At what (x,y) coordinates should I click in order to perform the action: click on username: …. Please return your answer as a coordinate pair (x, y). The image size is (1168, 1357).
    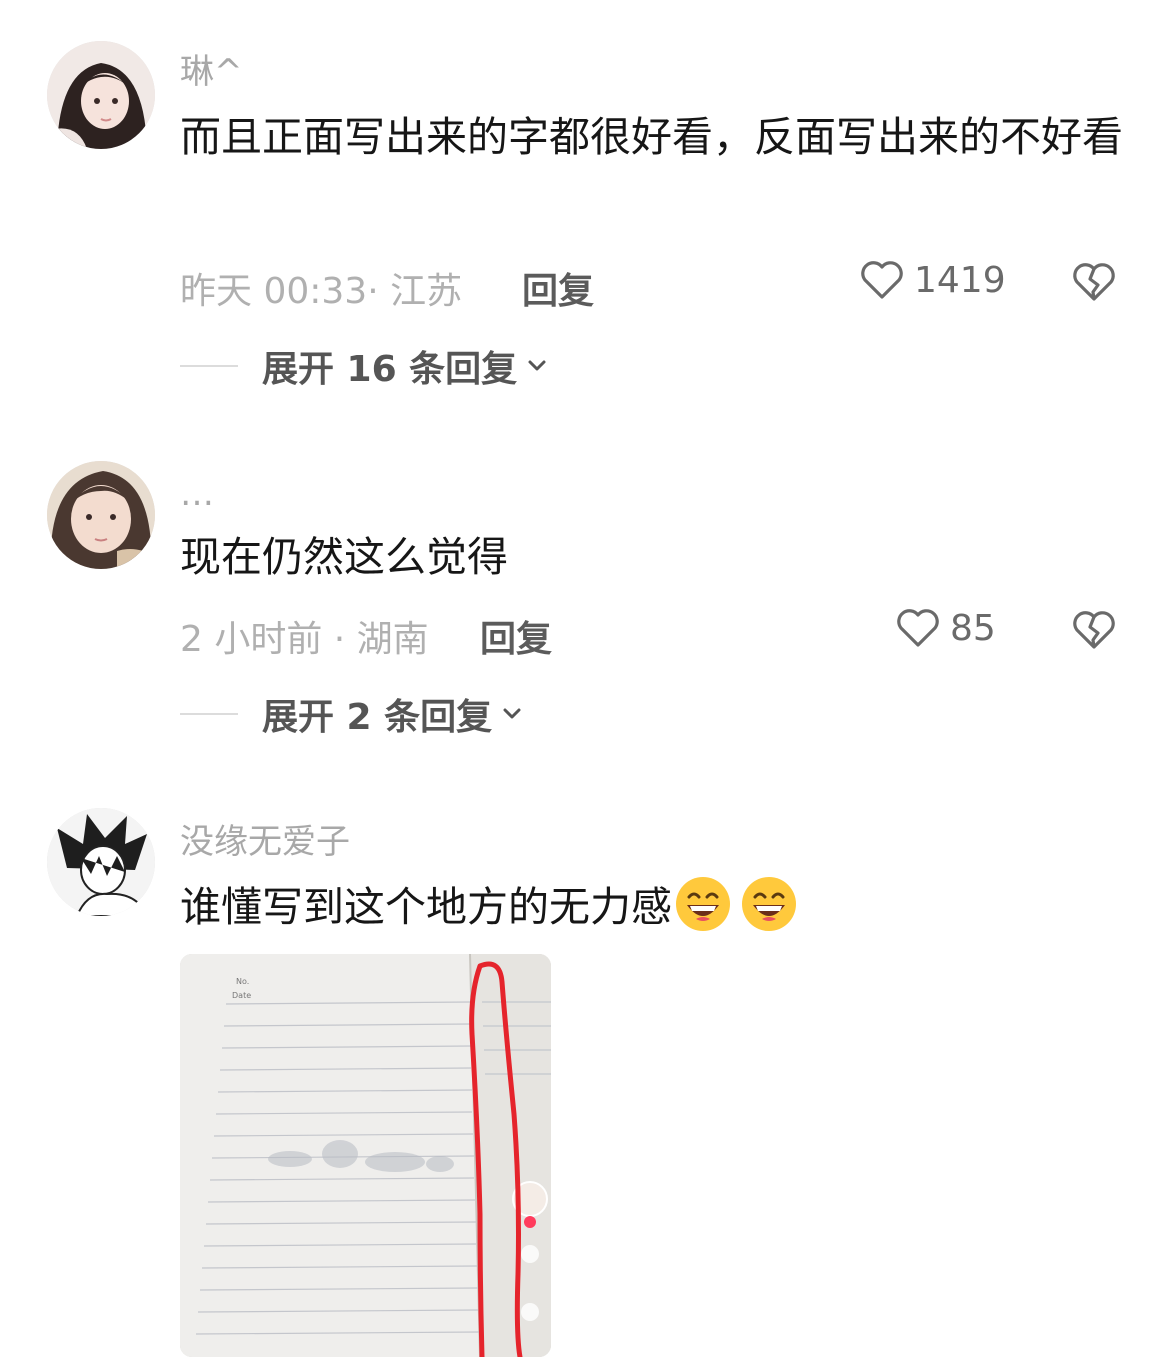
    Looking at the image, I should click on (197, 494).